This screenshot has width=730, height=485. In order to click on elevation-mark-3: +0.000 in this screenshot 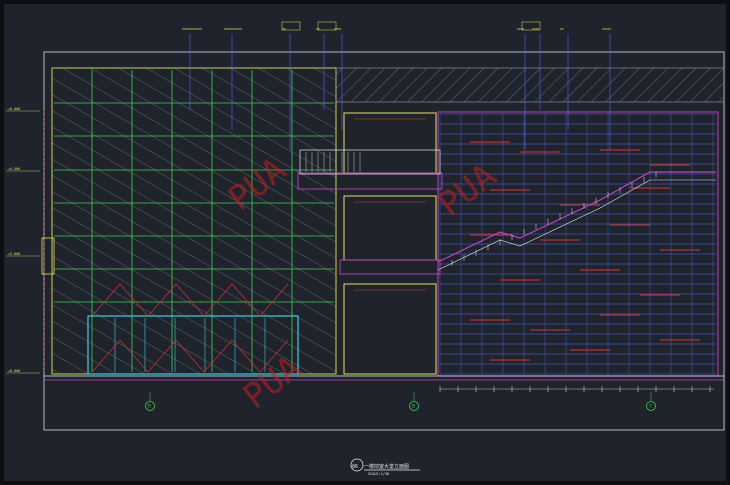, I will do `click(14, 371)`.